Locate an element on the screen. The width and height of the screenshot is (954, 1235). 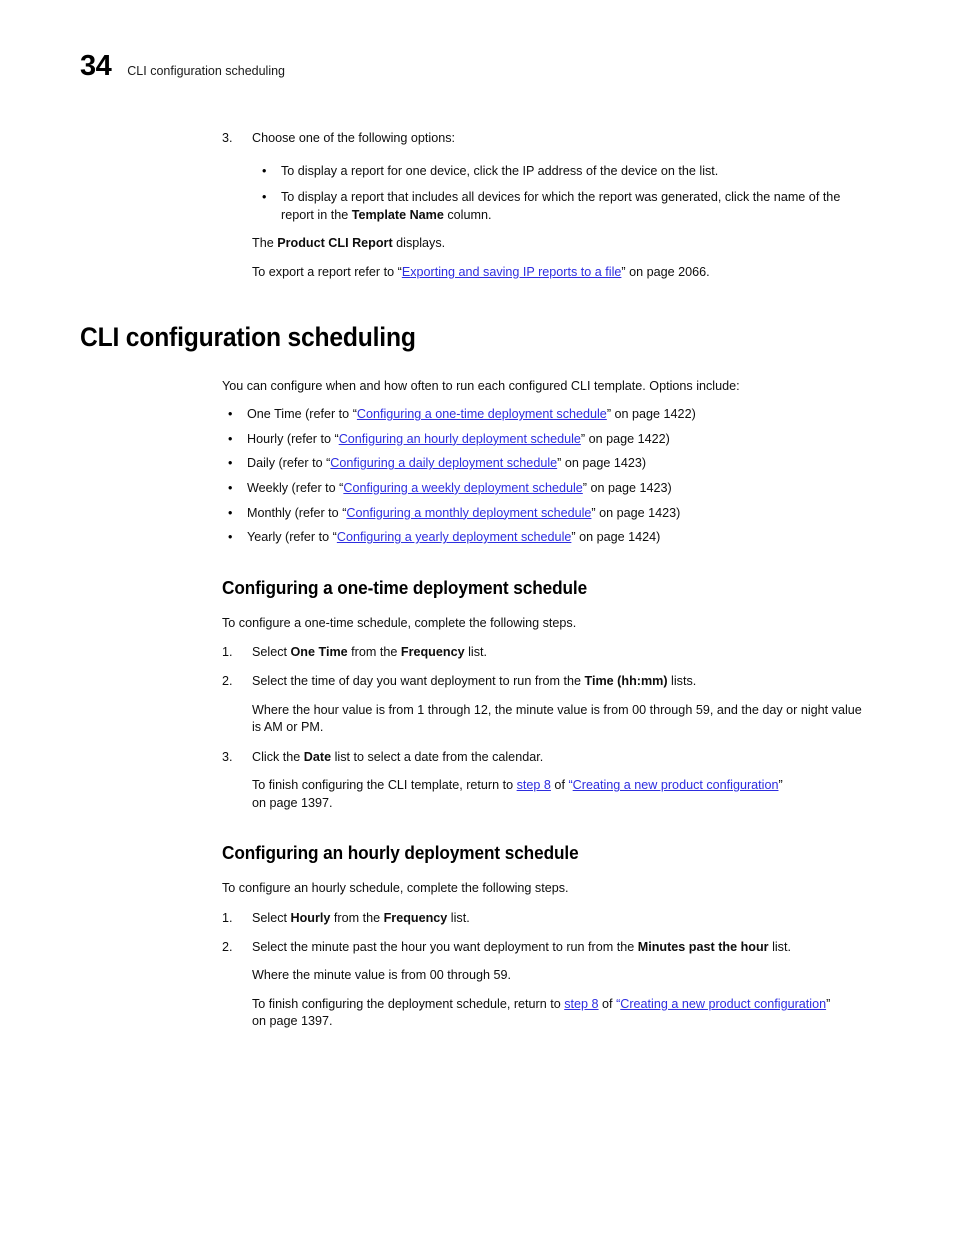
text-run: Hourly (refer to is located at coordinates (291, 438).